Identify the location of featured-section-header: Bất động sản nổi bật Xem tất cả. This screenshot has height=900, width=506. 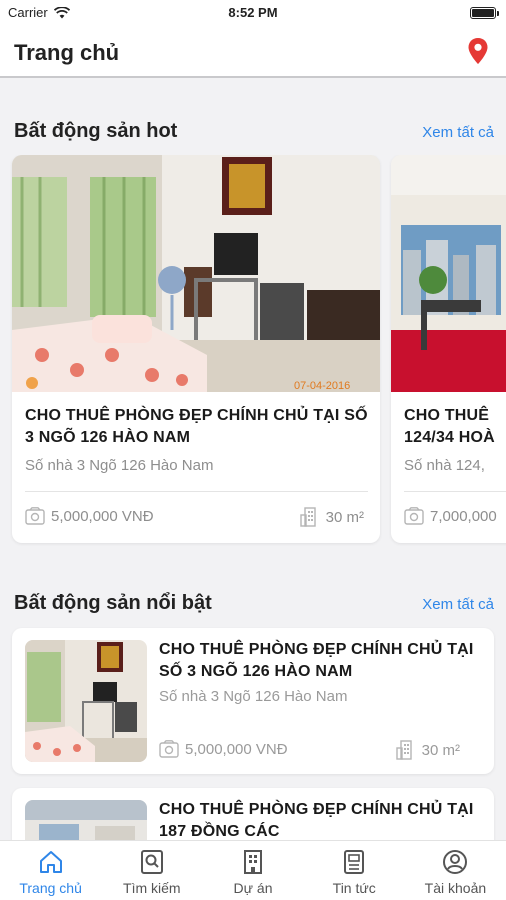
(253, 605).